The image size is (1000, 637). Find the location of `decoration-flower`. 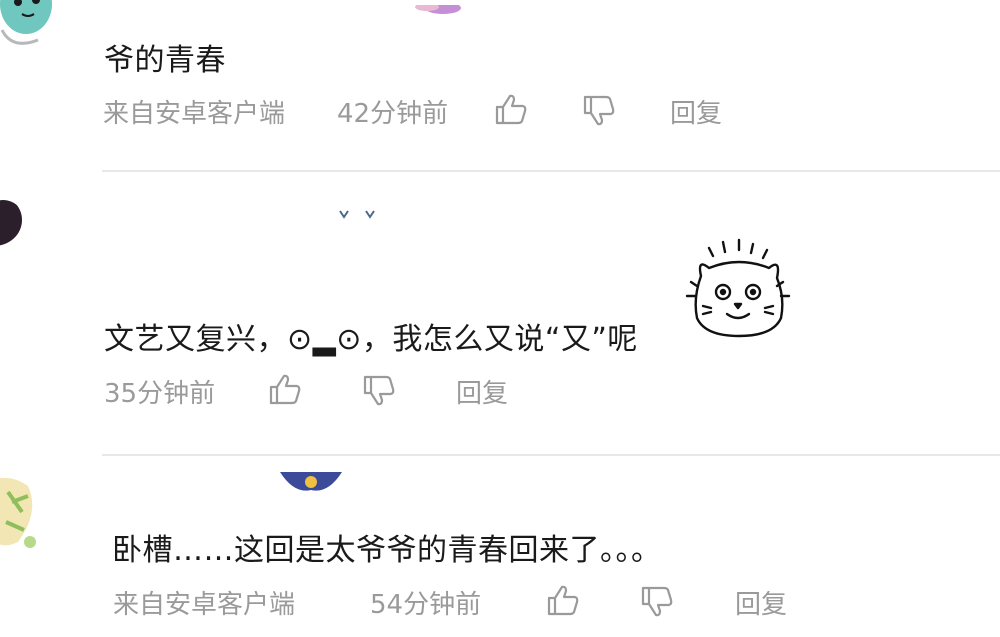

decoration-flower is located at coordinates (435, 7).